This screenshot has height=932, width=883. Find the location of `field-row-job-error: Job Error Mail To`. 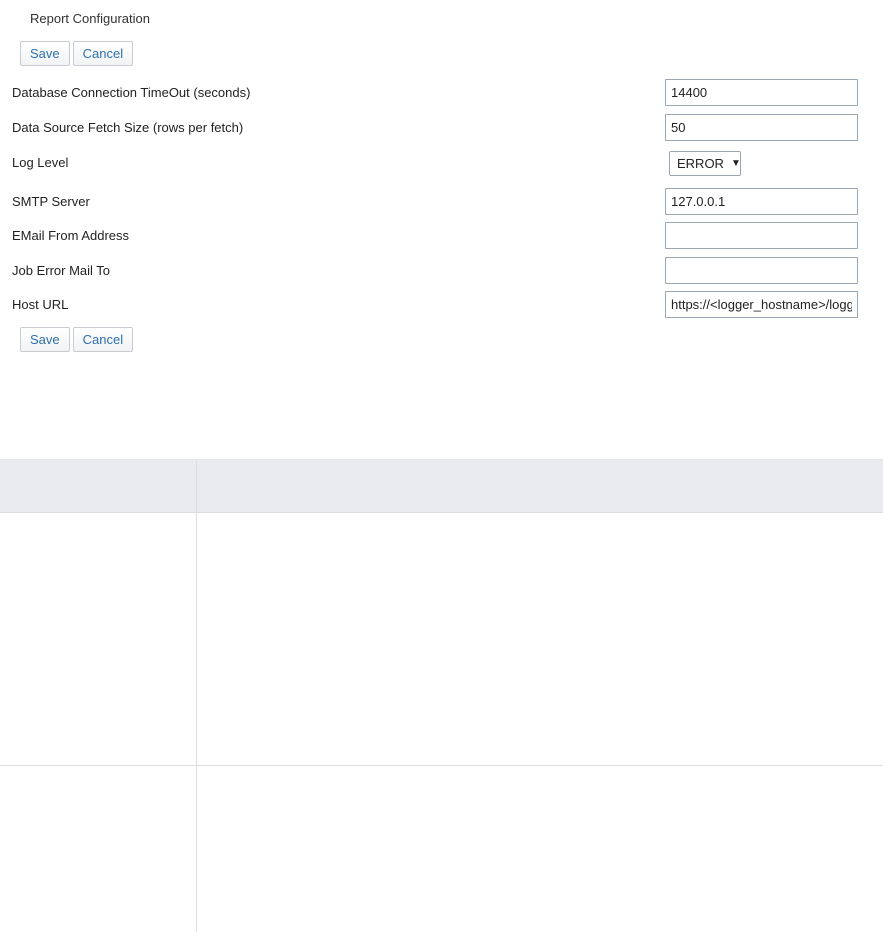

field-row-job-error: Job Error Mail To is located at coordinates (441, 272).